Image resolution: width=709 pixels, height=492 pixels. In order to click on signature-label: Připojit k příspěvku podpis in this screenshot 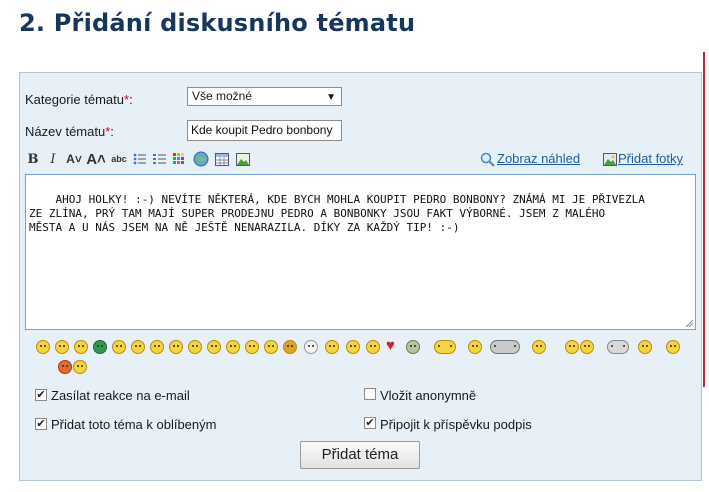, I will do `click(456, 424)`.